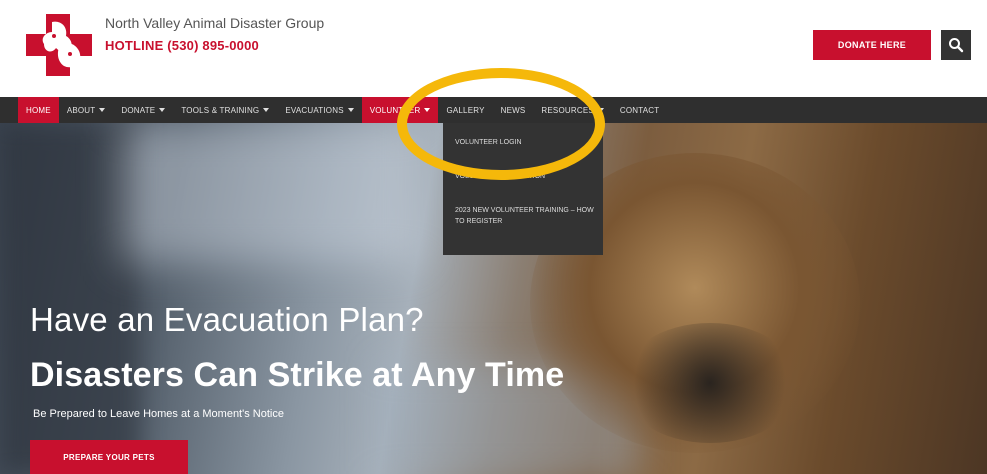  I want to click on nav-item-contact: CONTACT, so click(639, 110).